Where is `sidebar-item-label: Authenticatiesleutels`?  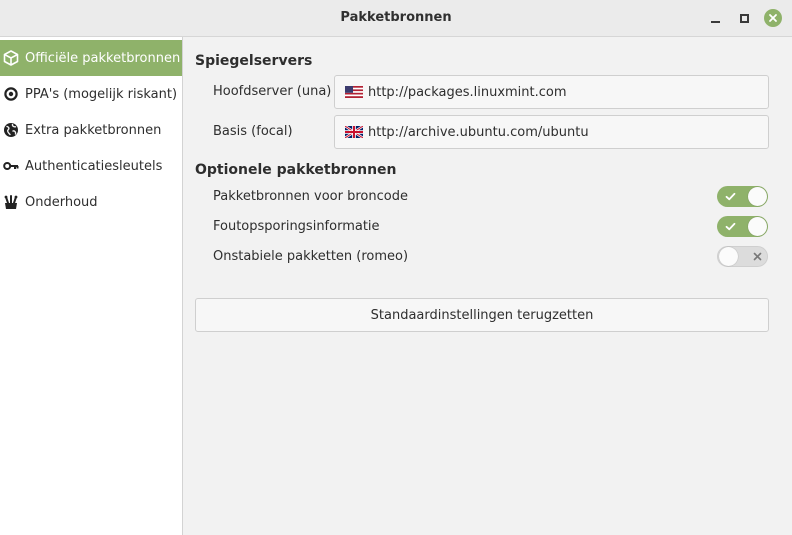 sidebar-item-label: Authenticatiesleutels is located at coordinates (94, 166).